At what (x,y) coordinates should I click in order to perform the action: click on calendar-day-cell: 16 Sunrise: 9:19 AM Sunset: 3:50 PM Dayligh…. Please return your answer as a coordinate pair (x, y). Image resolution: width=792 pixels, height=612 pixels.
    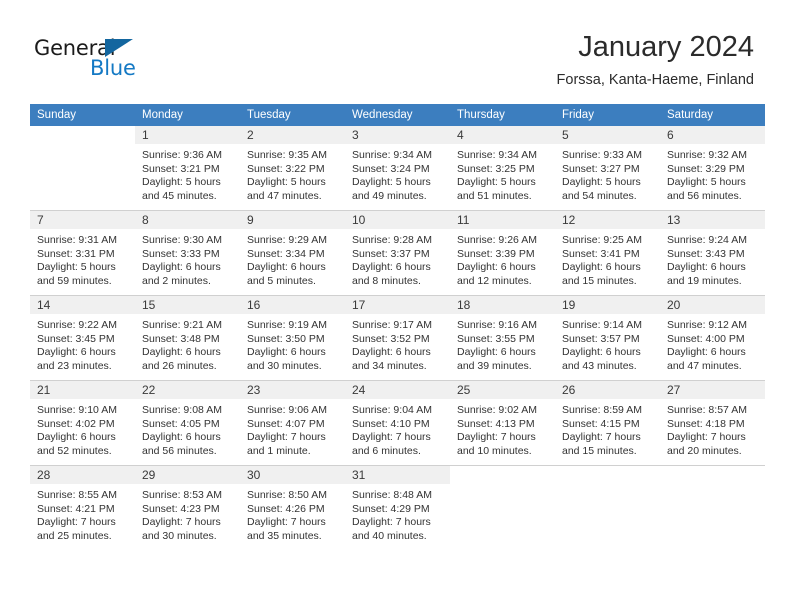
    Looking at the image, I should click on (292, 338).